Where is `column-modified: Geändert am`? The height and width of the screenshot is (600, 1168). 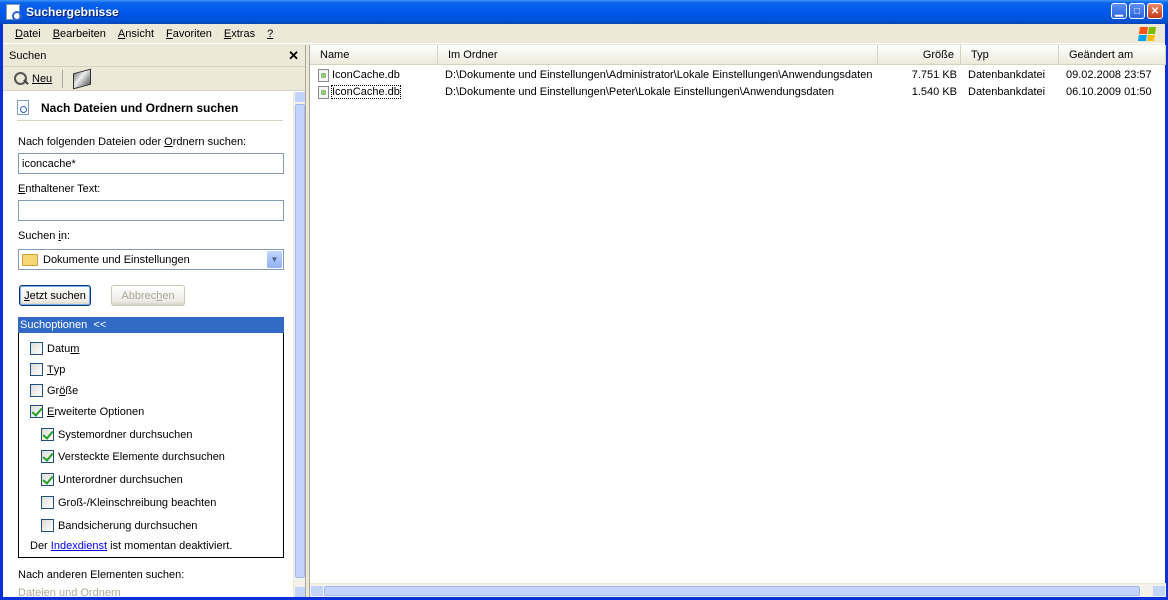
column-modified: Geändert am is located at coordinates (1112, 55).